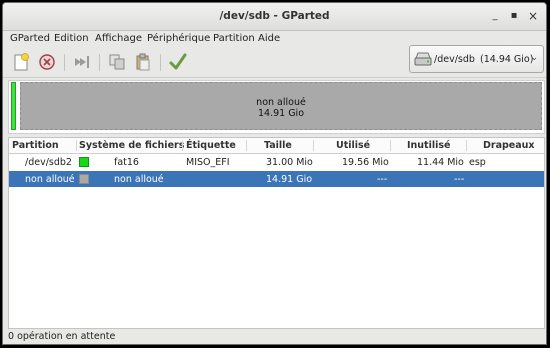 This screenshot has height=348, width=550. Describe the element at coordinates (382, 179) in the screenshot. I see `cell-used: ---` at that location.